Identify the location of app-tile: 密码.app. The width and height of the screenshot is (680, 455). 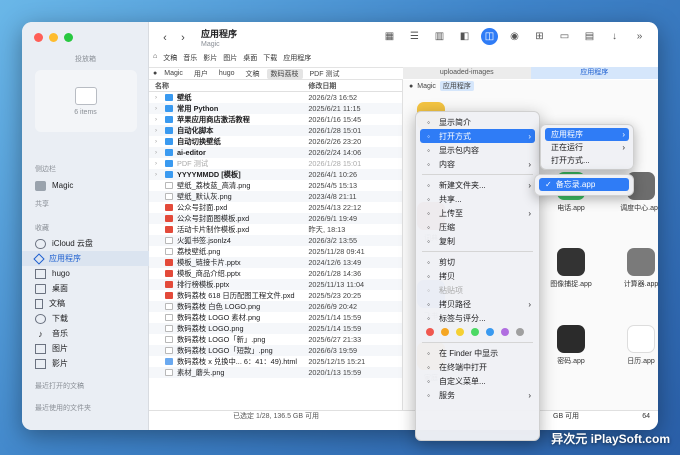
(571, 345).